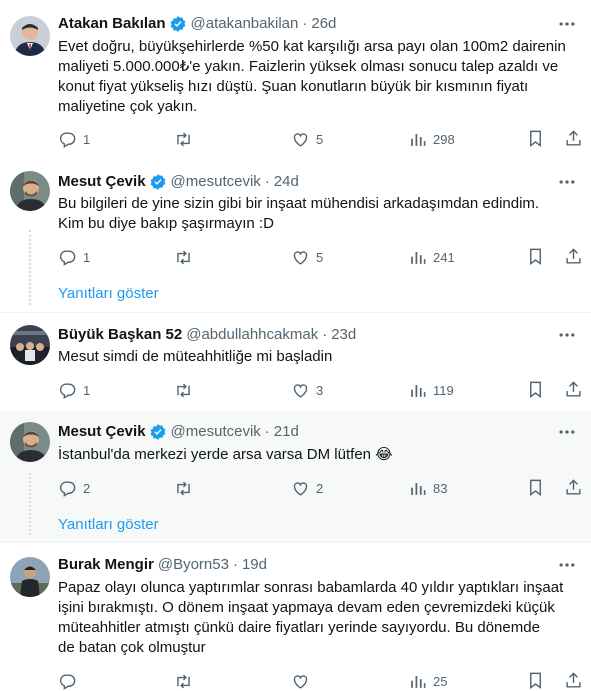 The width and height of the screenshot is (591, 691). I want to click on like-button: 2, so click(307, 488).